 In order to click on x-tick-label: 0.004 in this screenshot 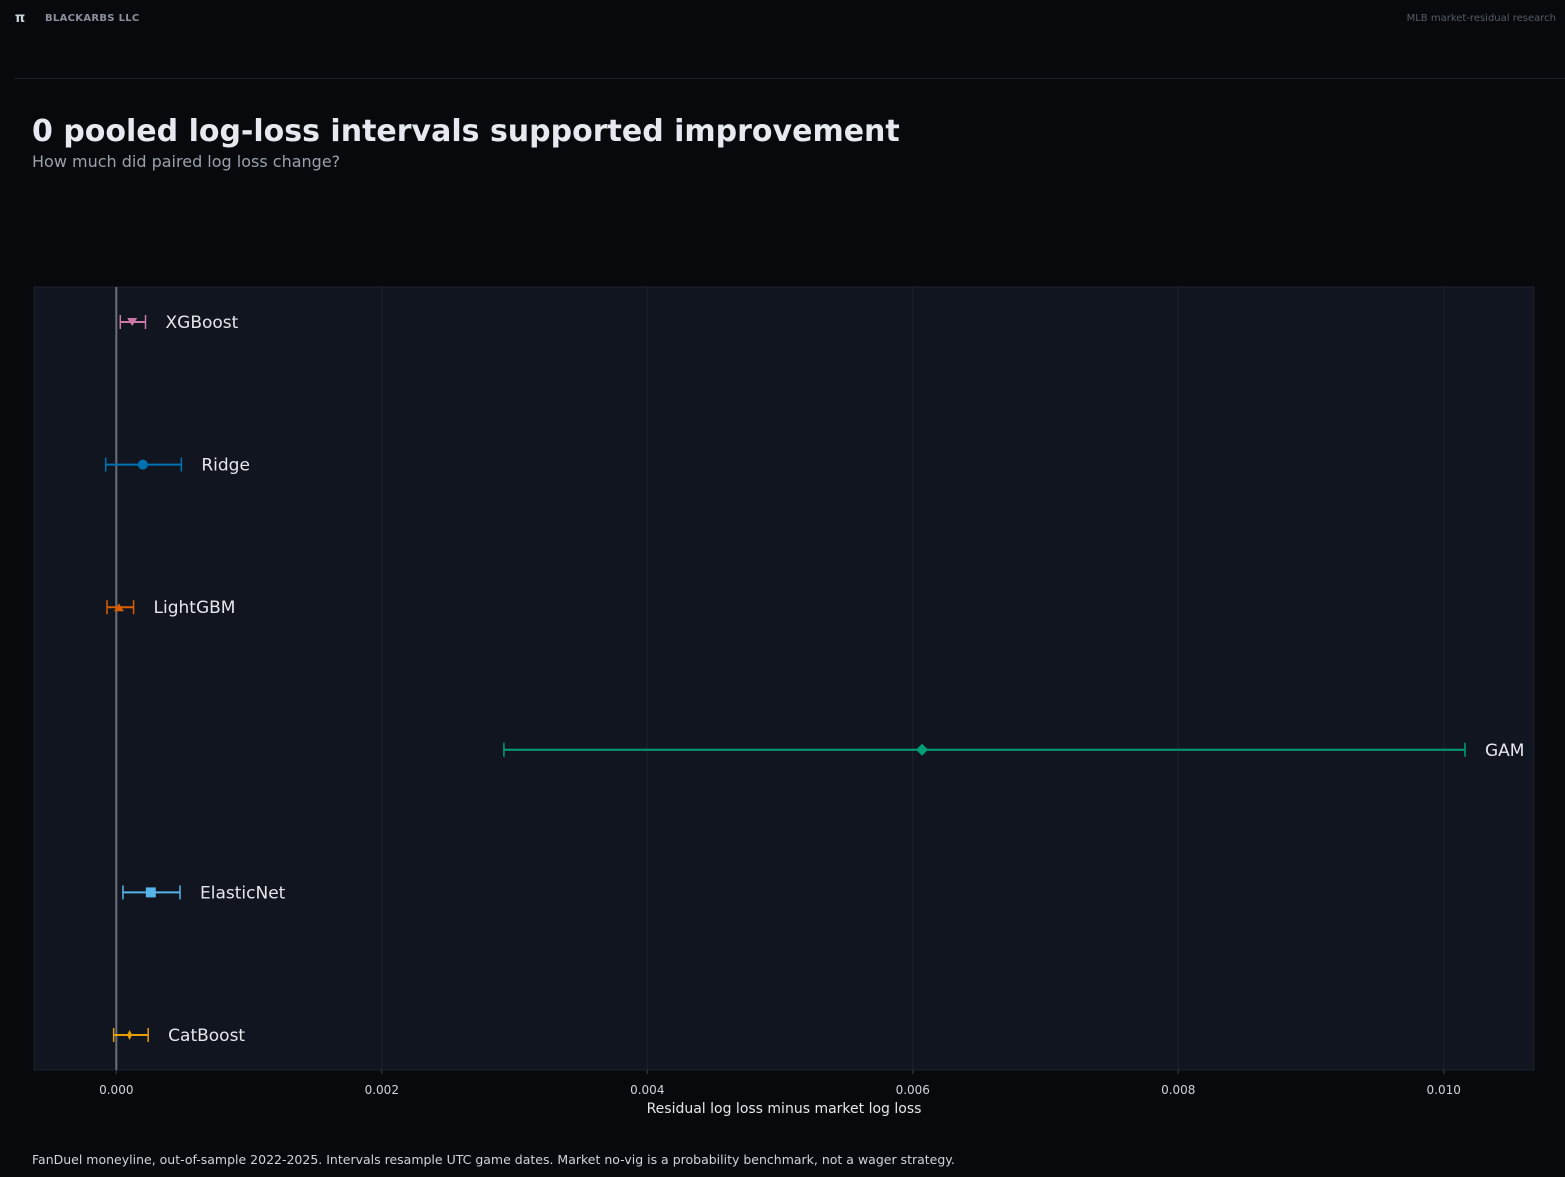, I will do `click(647, 1090)`.